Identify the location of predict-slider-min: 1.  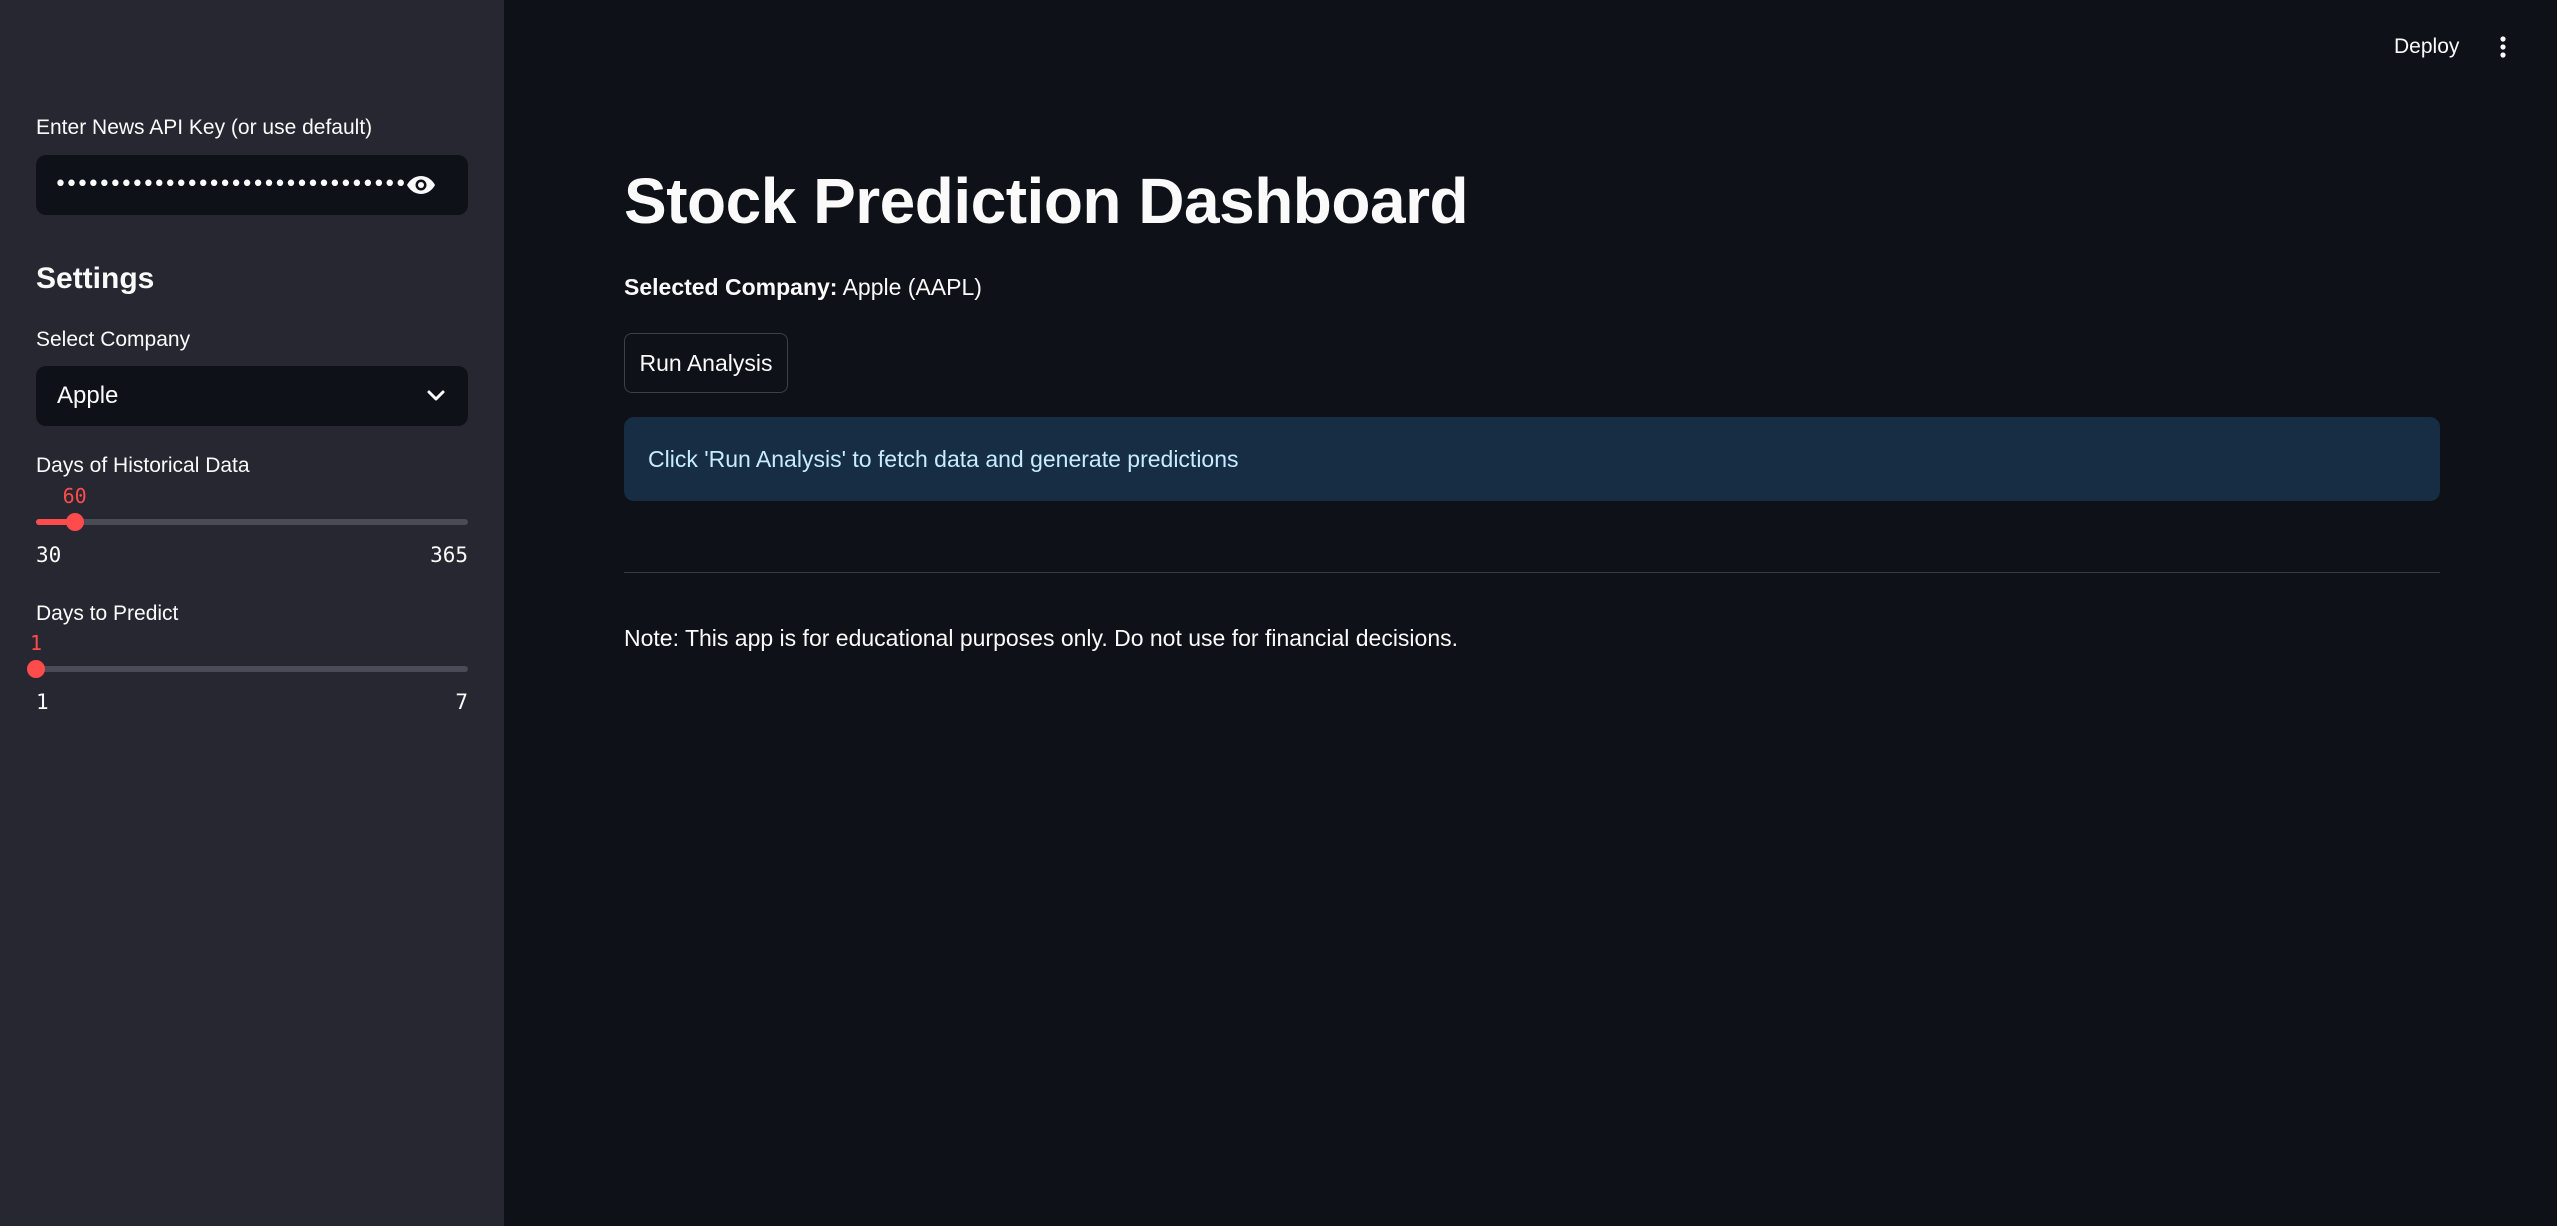
(42, 702).